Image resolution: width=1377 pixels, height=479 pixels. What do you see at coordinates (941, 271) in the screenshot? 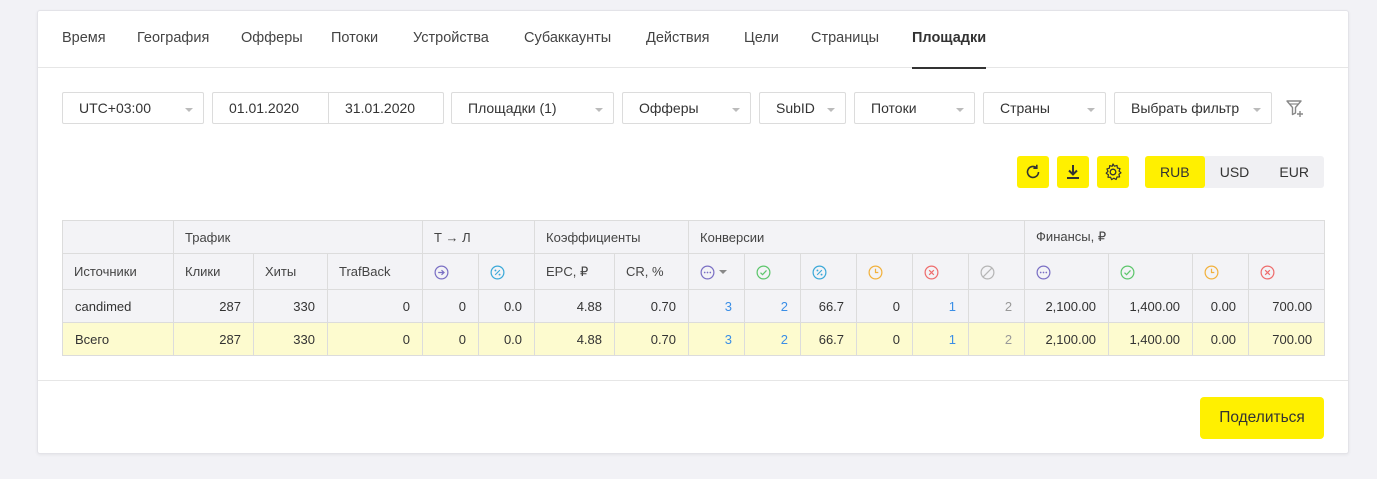
I see `col-conv-rejected` at bounding box center [941, 271].